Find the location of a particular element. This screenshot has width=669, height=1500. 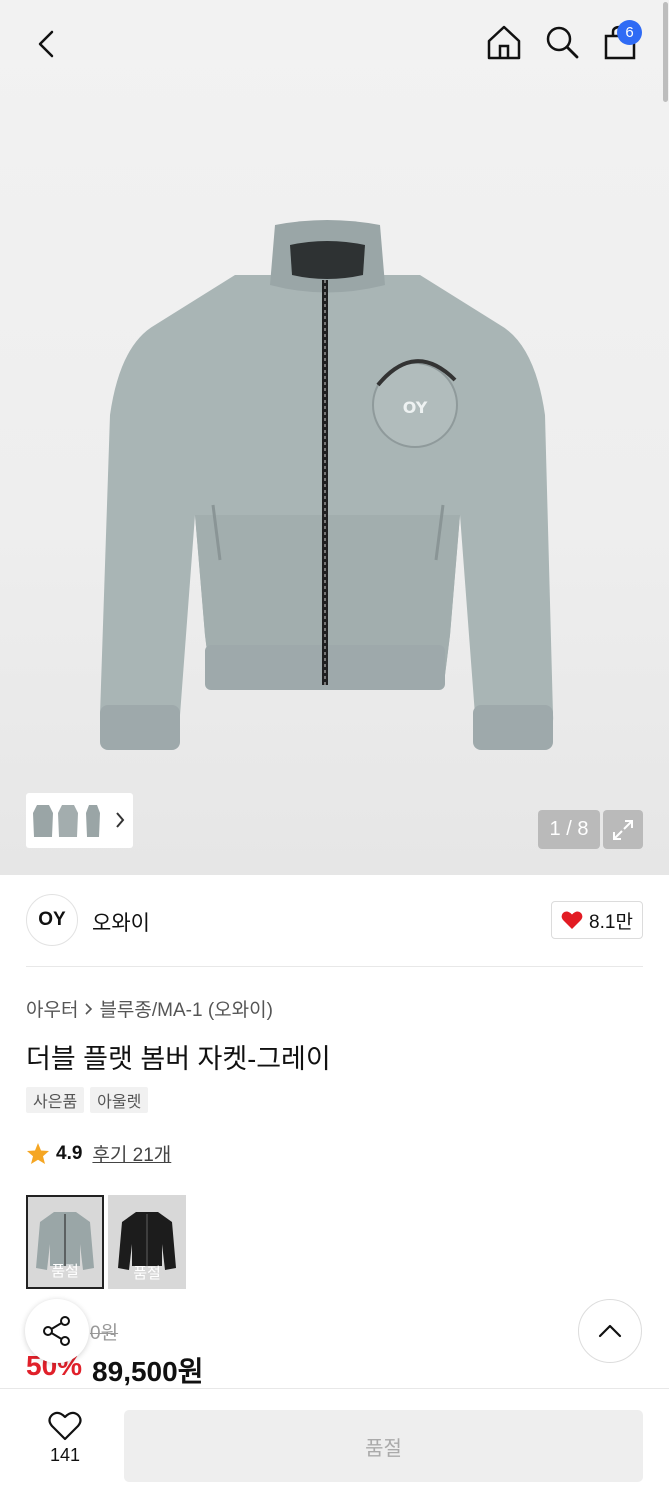

product-tags: 사은품 아울렛 is located at coordinates (87, 1100).